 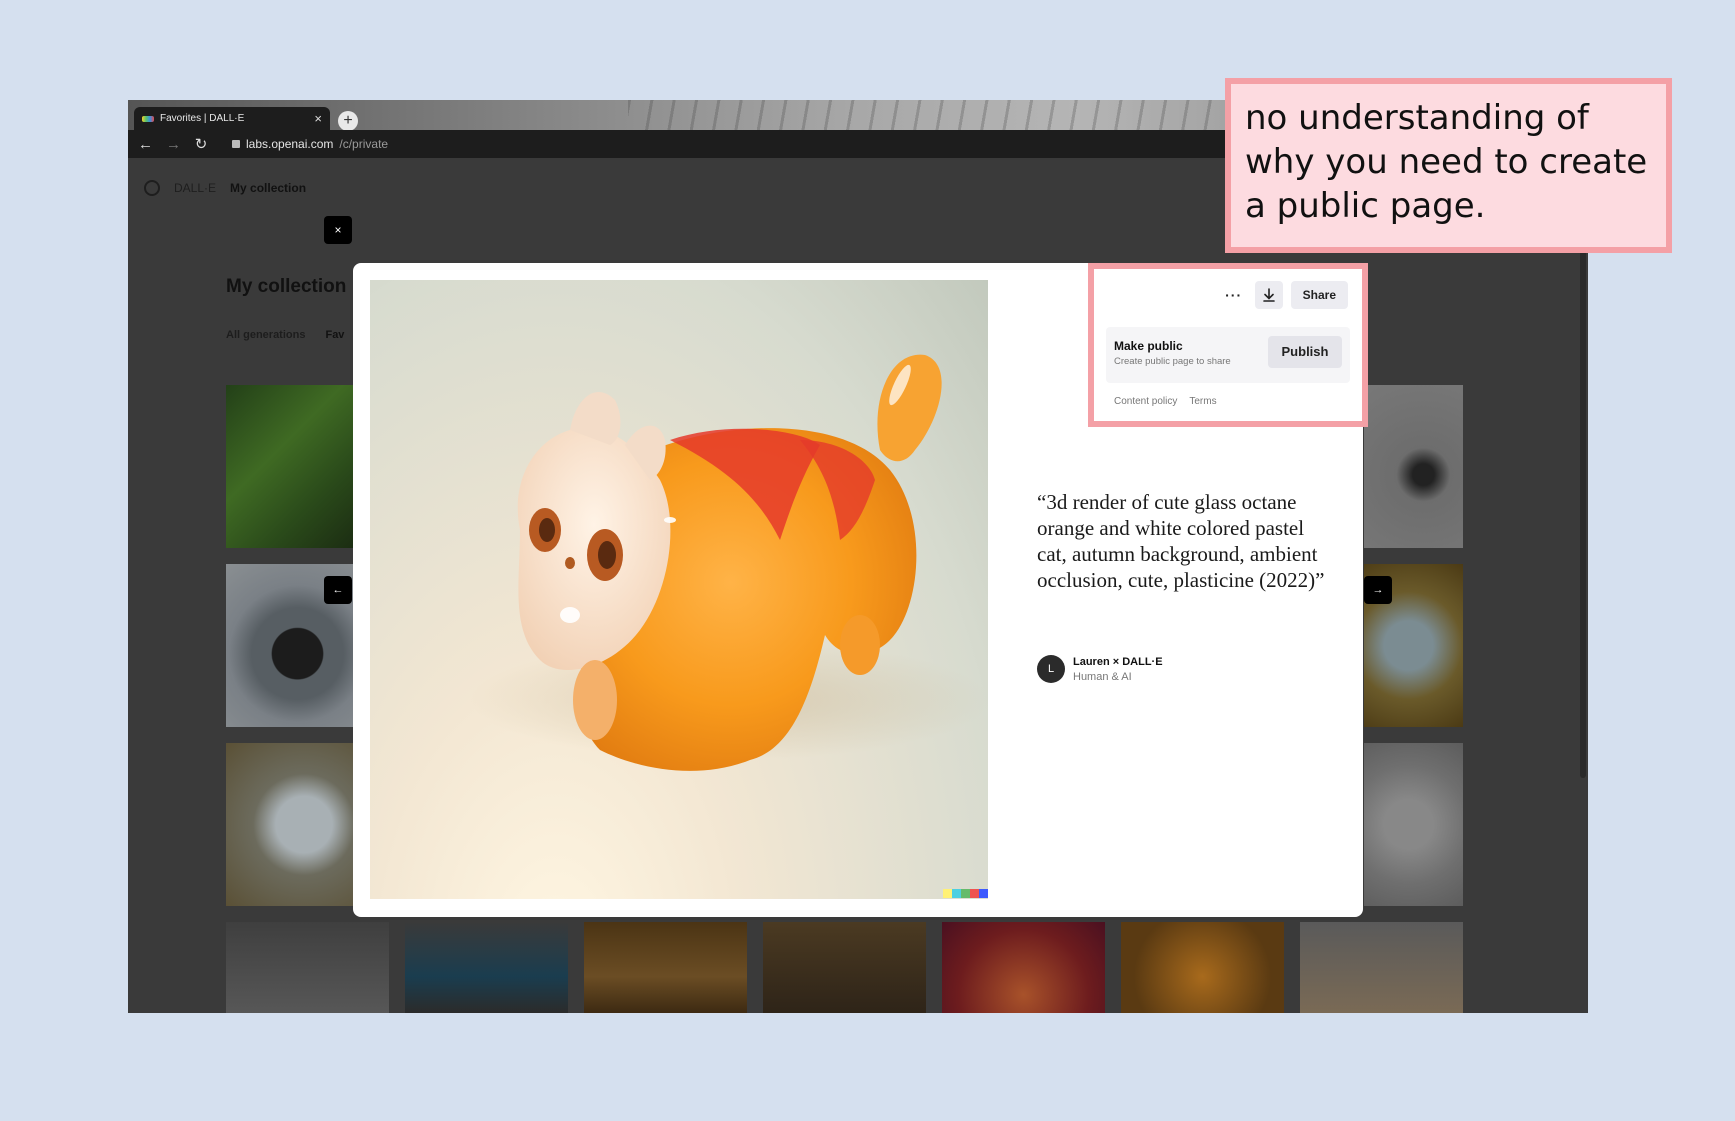 I want to click on dalle-signature, so click(x=965, y=893).